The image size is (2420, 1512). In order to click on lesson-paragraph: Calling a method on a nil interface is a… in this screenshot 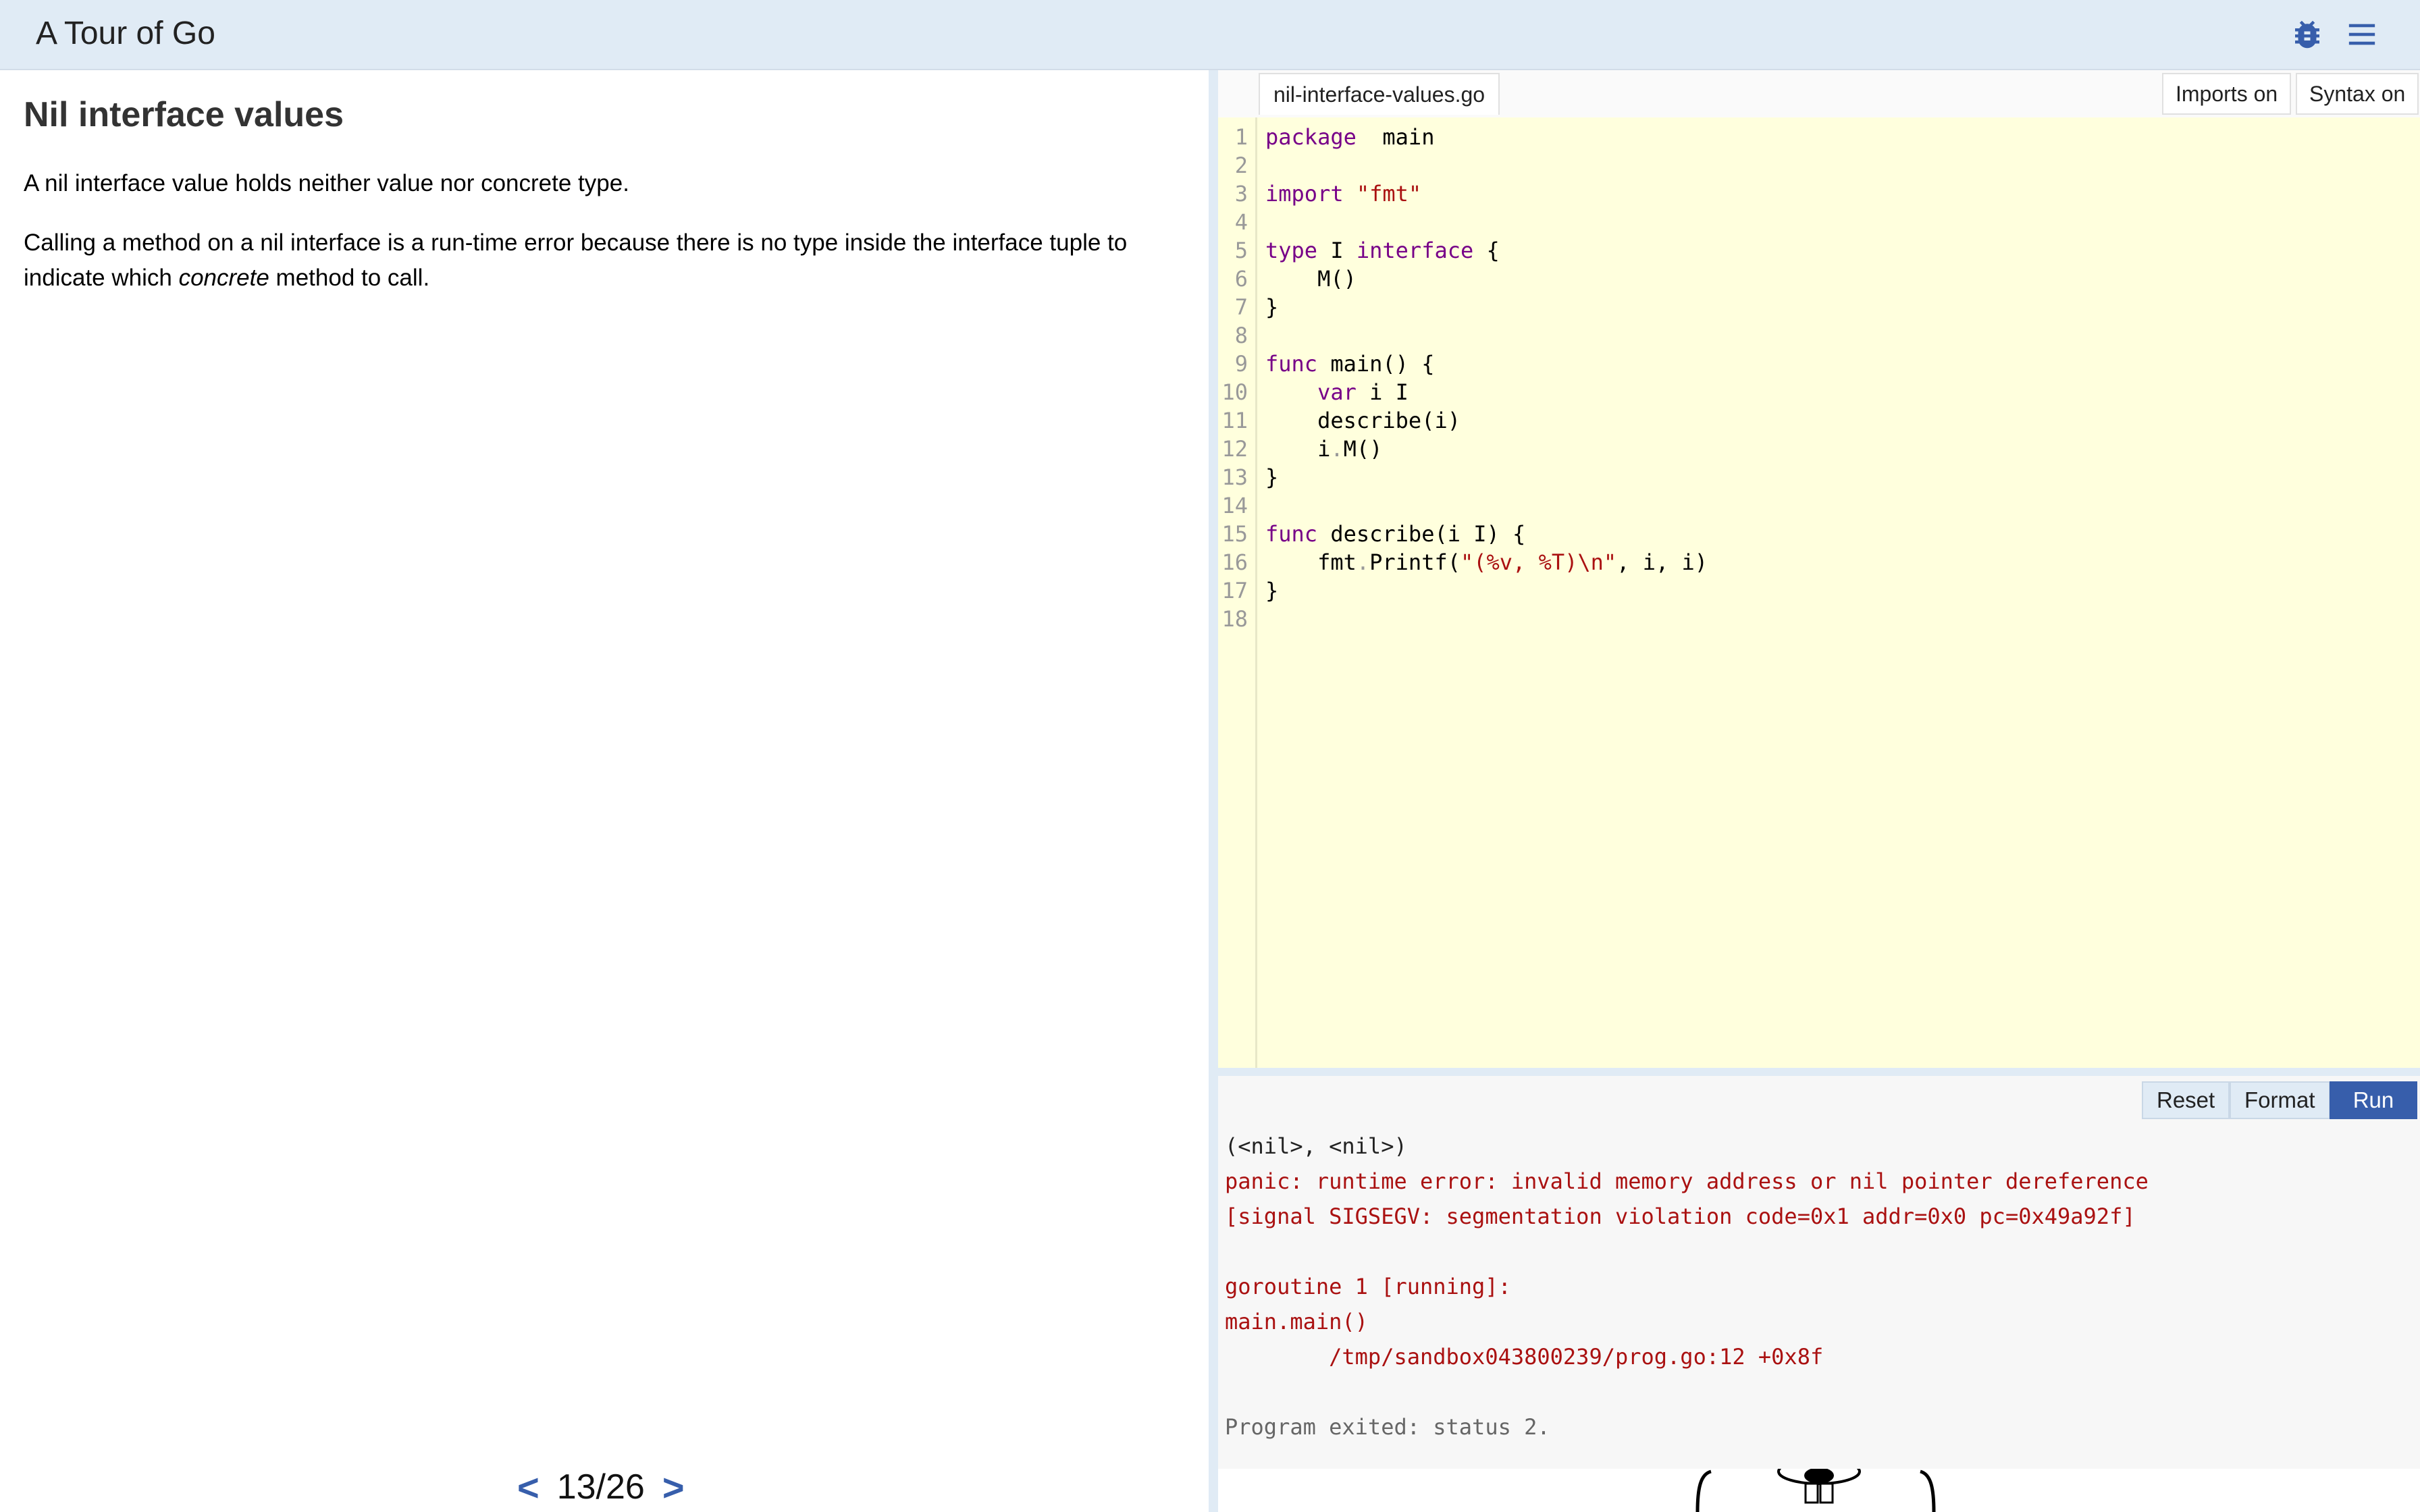, I will do `click(598, 260)`.